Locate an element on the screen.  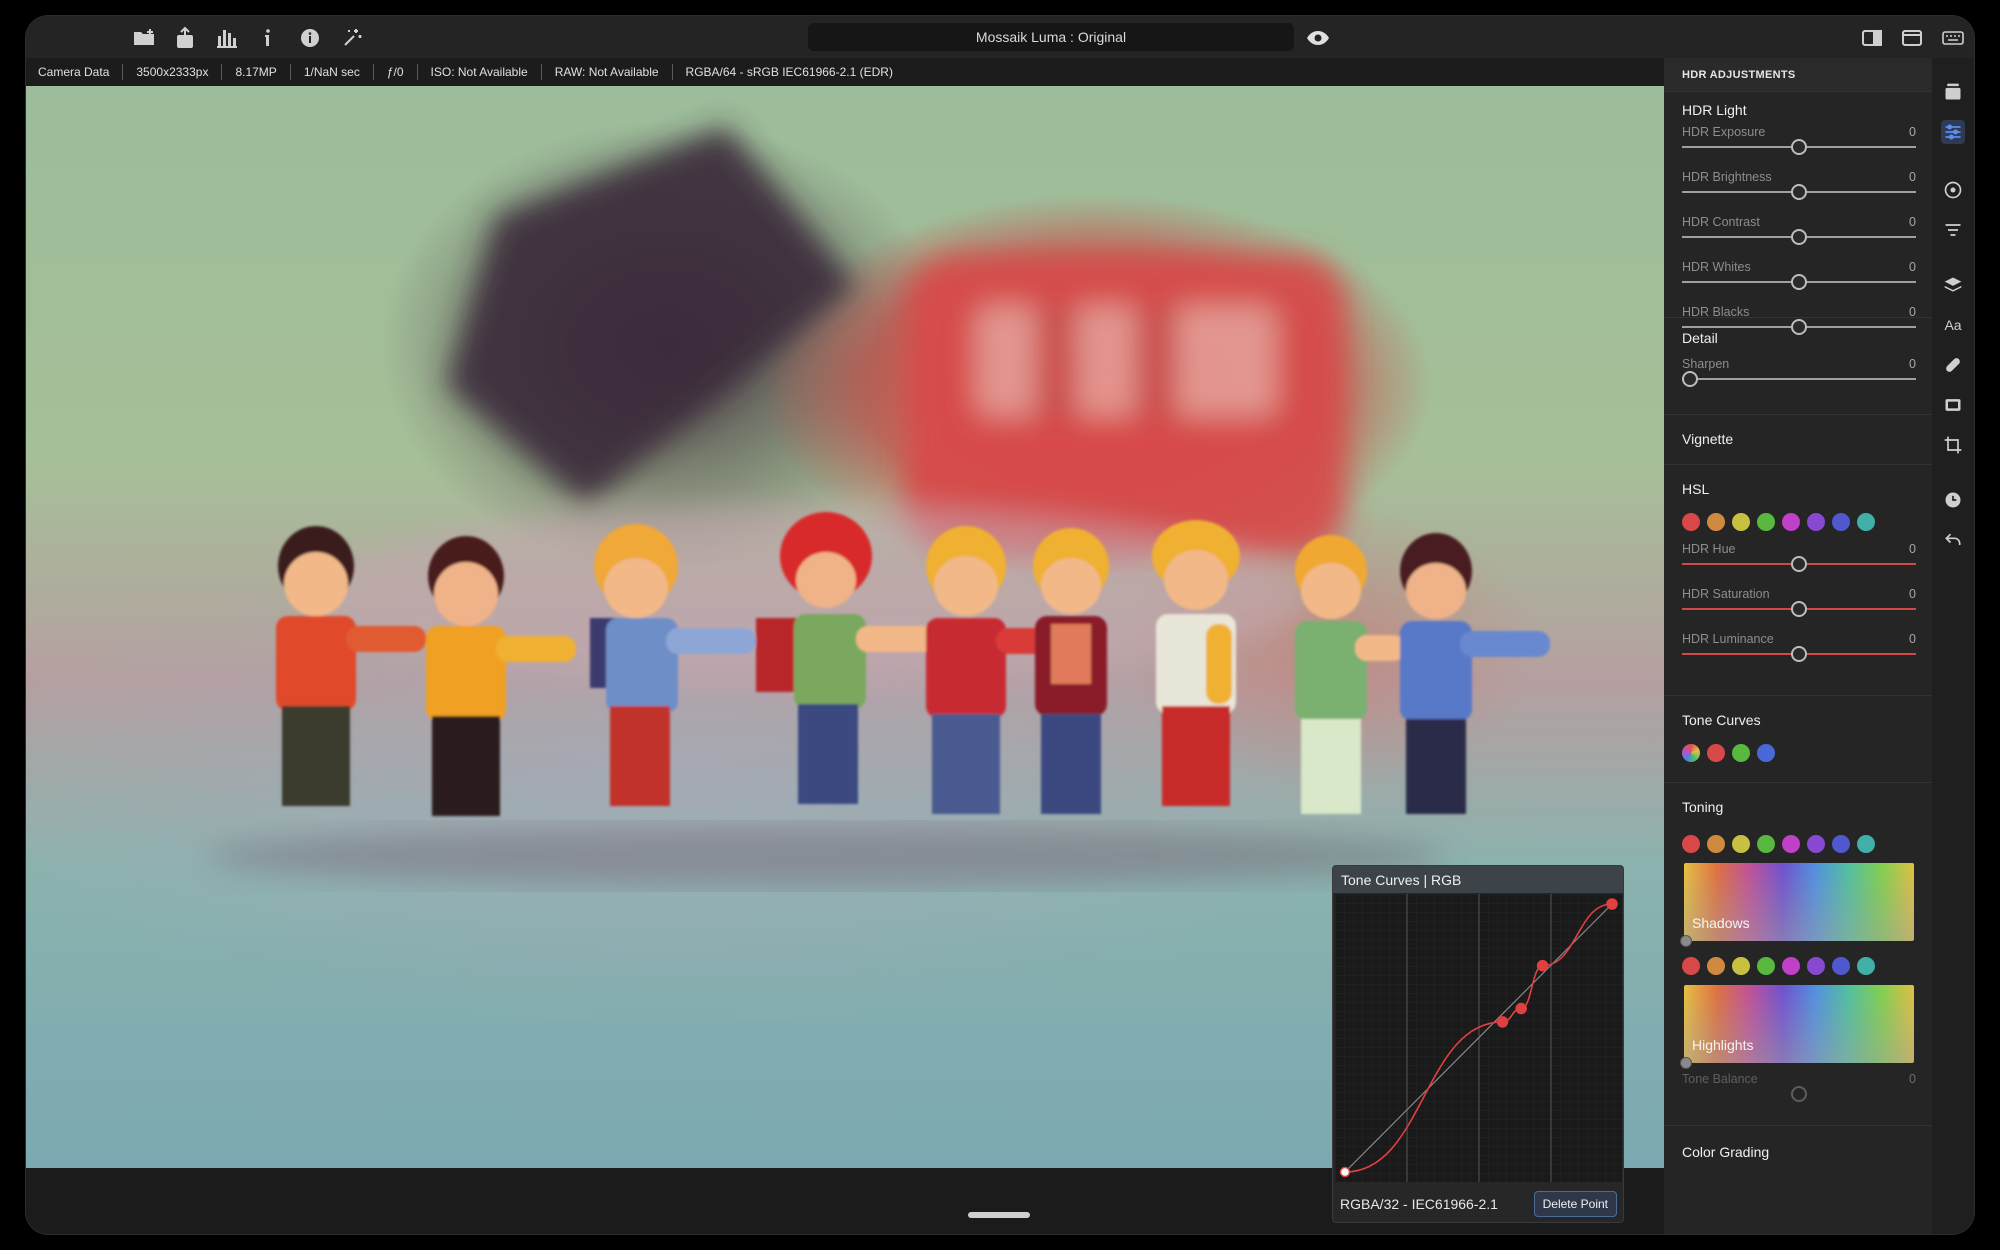
window-layout-icon is located at coordinates (1912, 38).